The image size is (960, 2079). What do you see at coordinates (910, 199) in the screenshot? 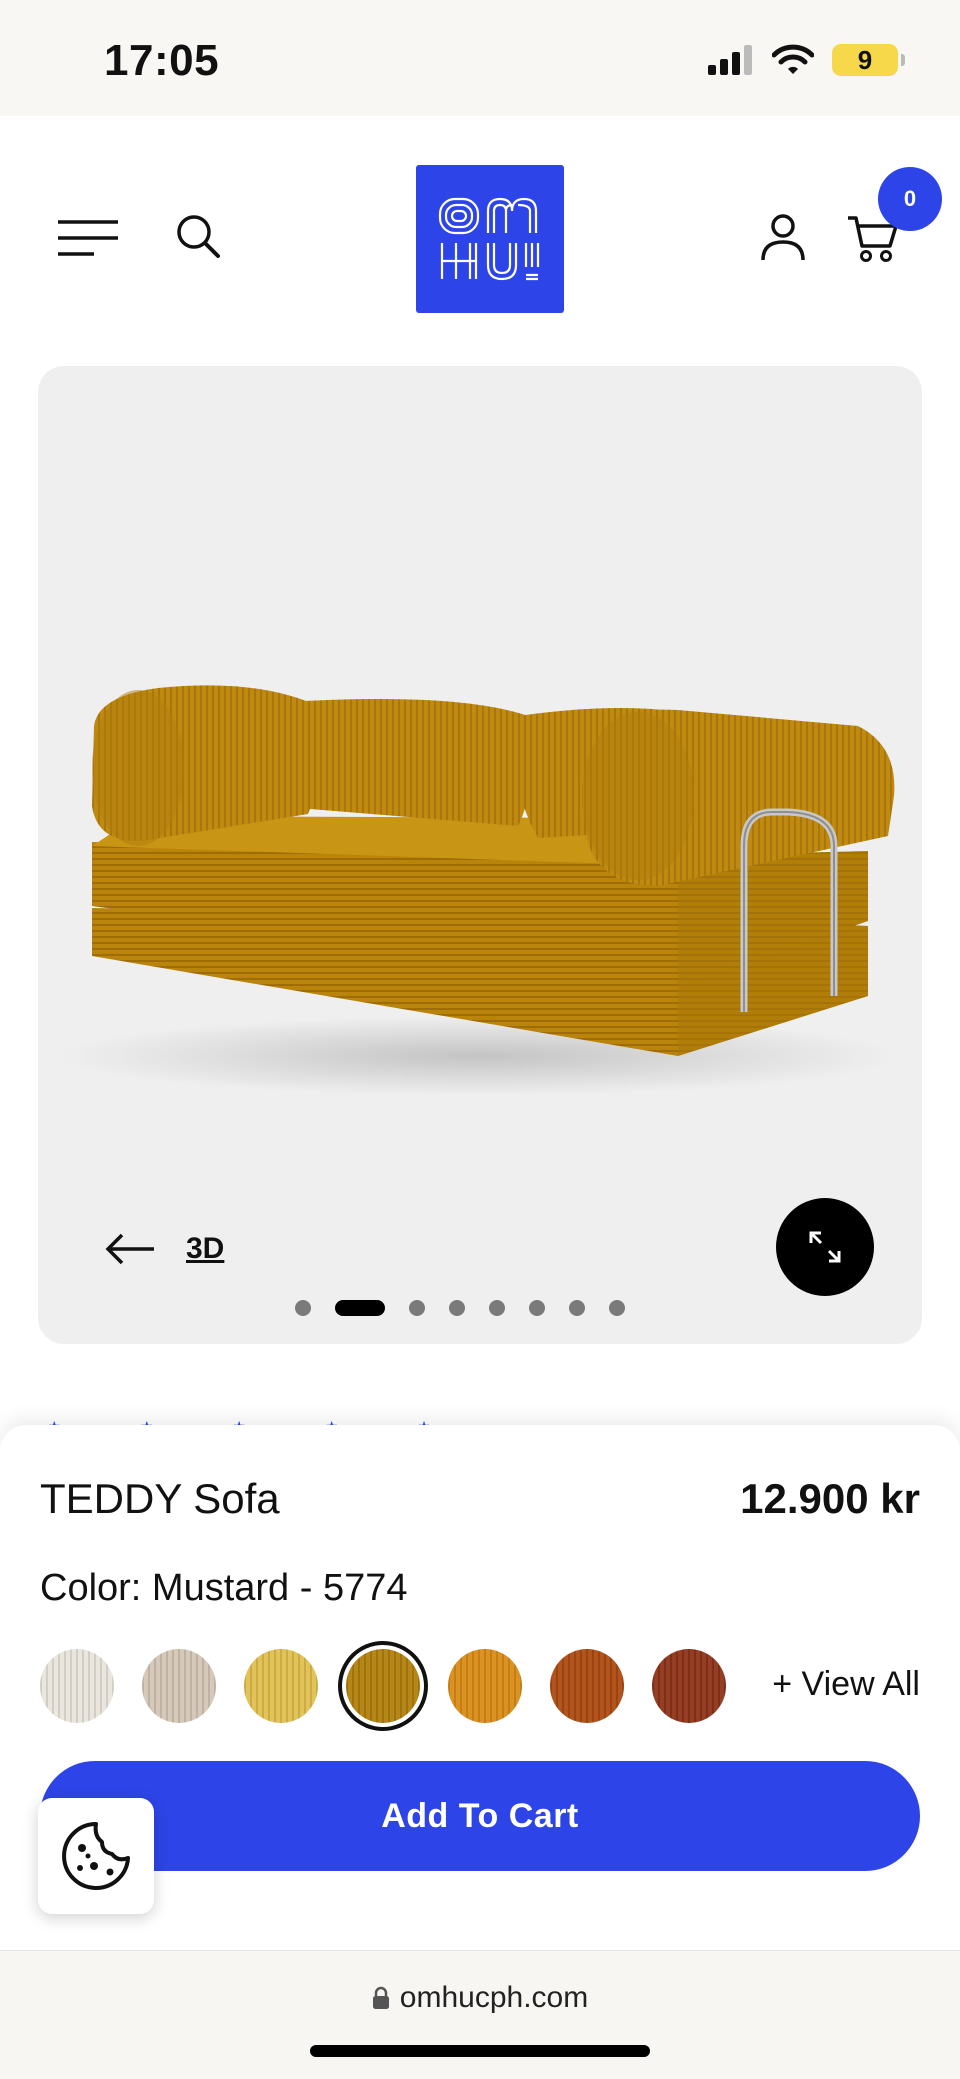
I see `cart-count-badge: 0` at bounding box center [910, 199].